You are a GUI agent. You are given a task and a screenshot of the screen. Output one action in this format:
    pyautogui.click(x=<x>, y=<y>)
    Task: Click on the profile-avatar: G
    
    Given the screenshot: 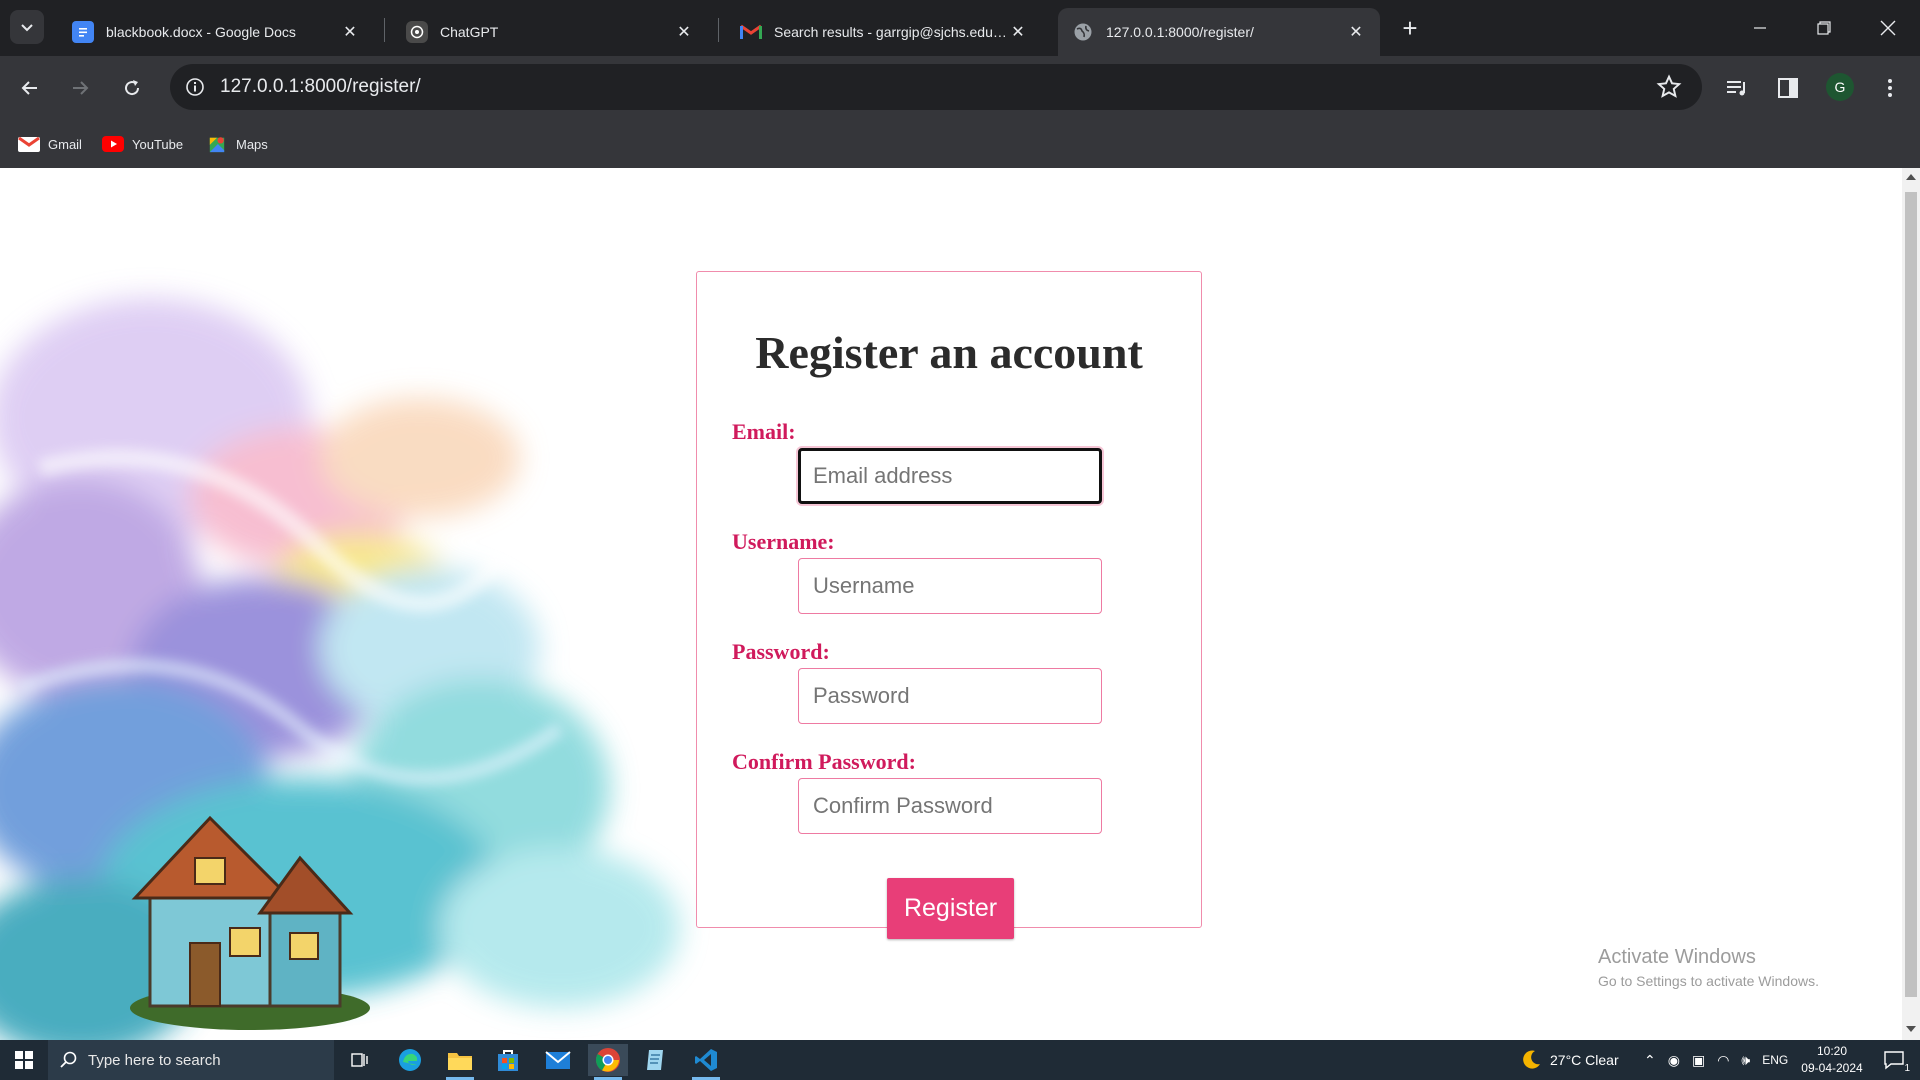 What is the action you would take?
    pyautogui.click(x=1840, y=87)
    